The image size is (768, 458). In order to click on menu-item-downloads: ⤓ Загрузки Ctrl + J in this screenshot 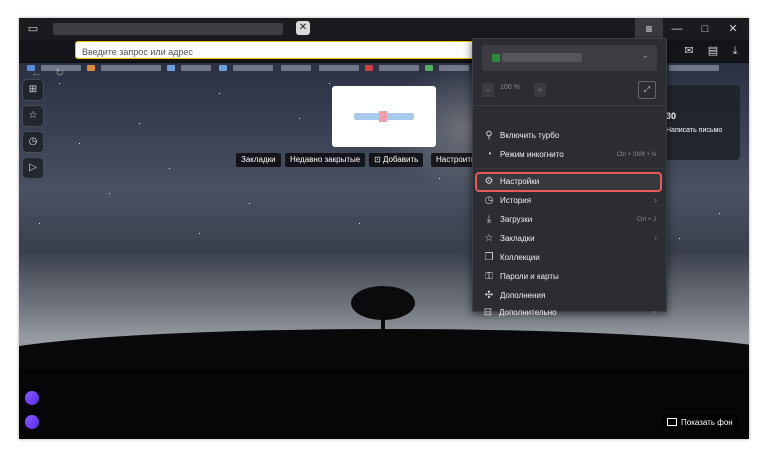, I will do `click(569, 220)`.